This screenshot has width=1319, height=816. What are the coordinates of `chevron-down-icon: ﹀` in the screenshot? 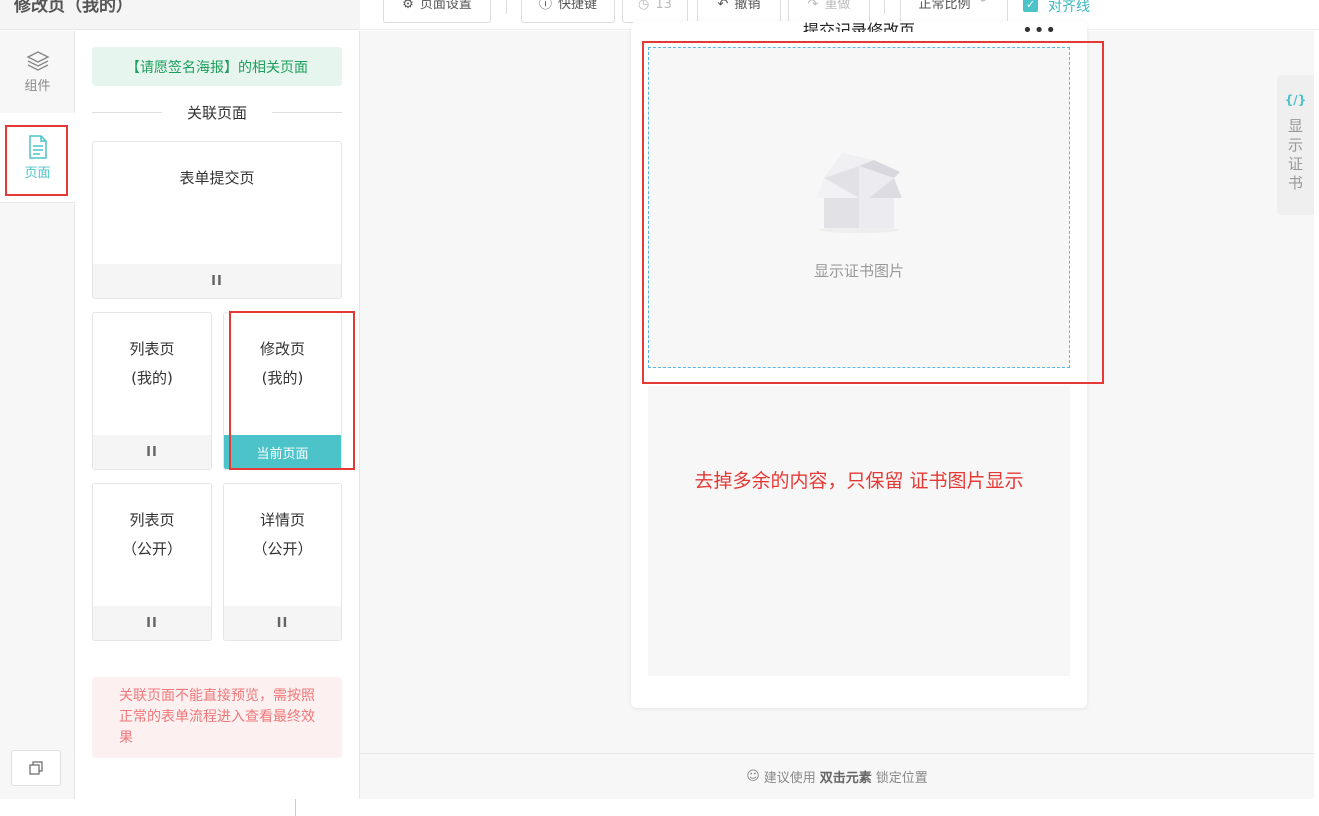 It's located at (983, 6).